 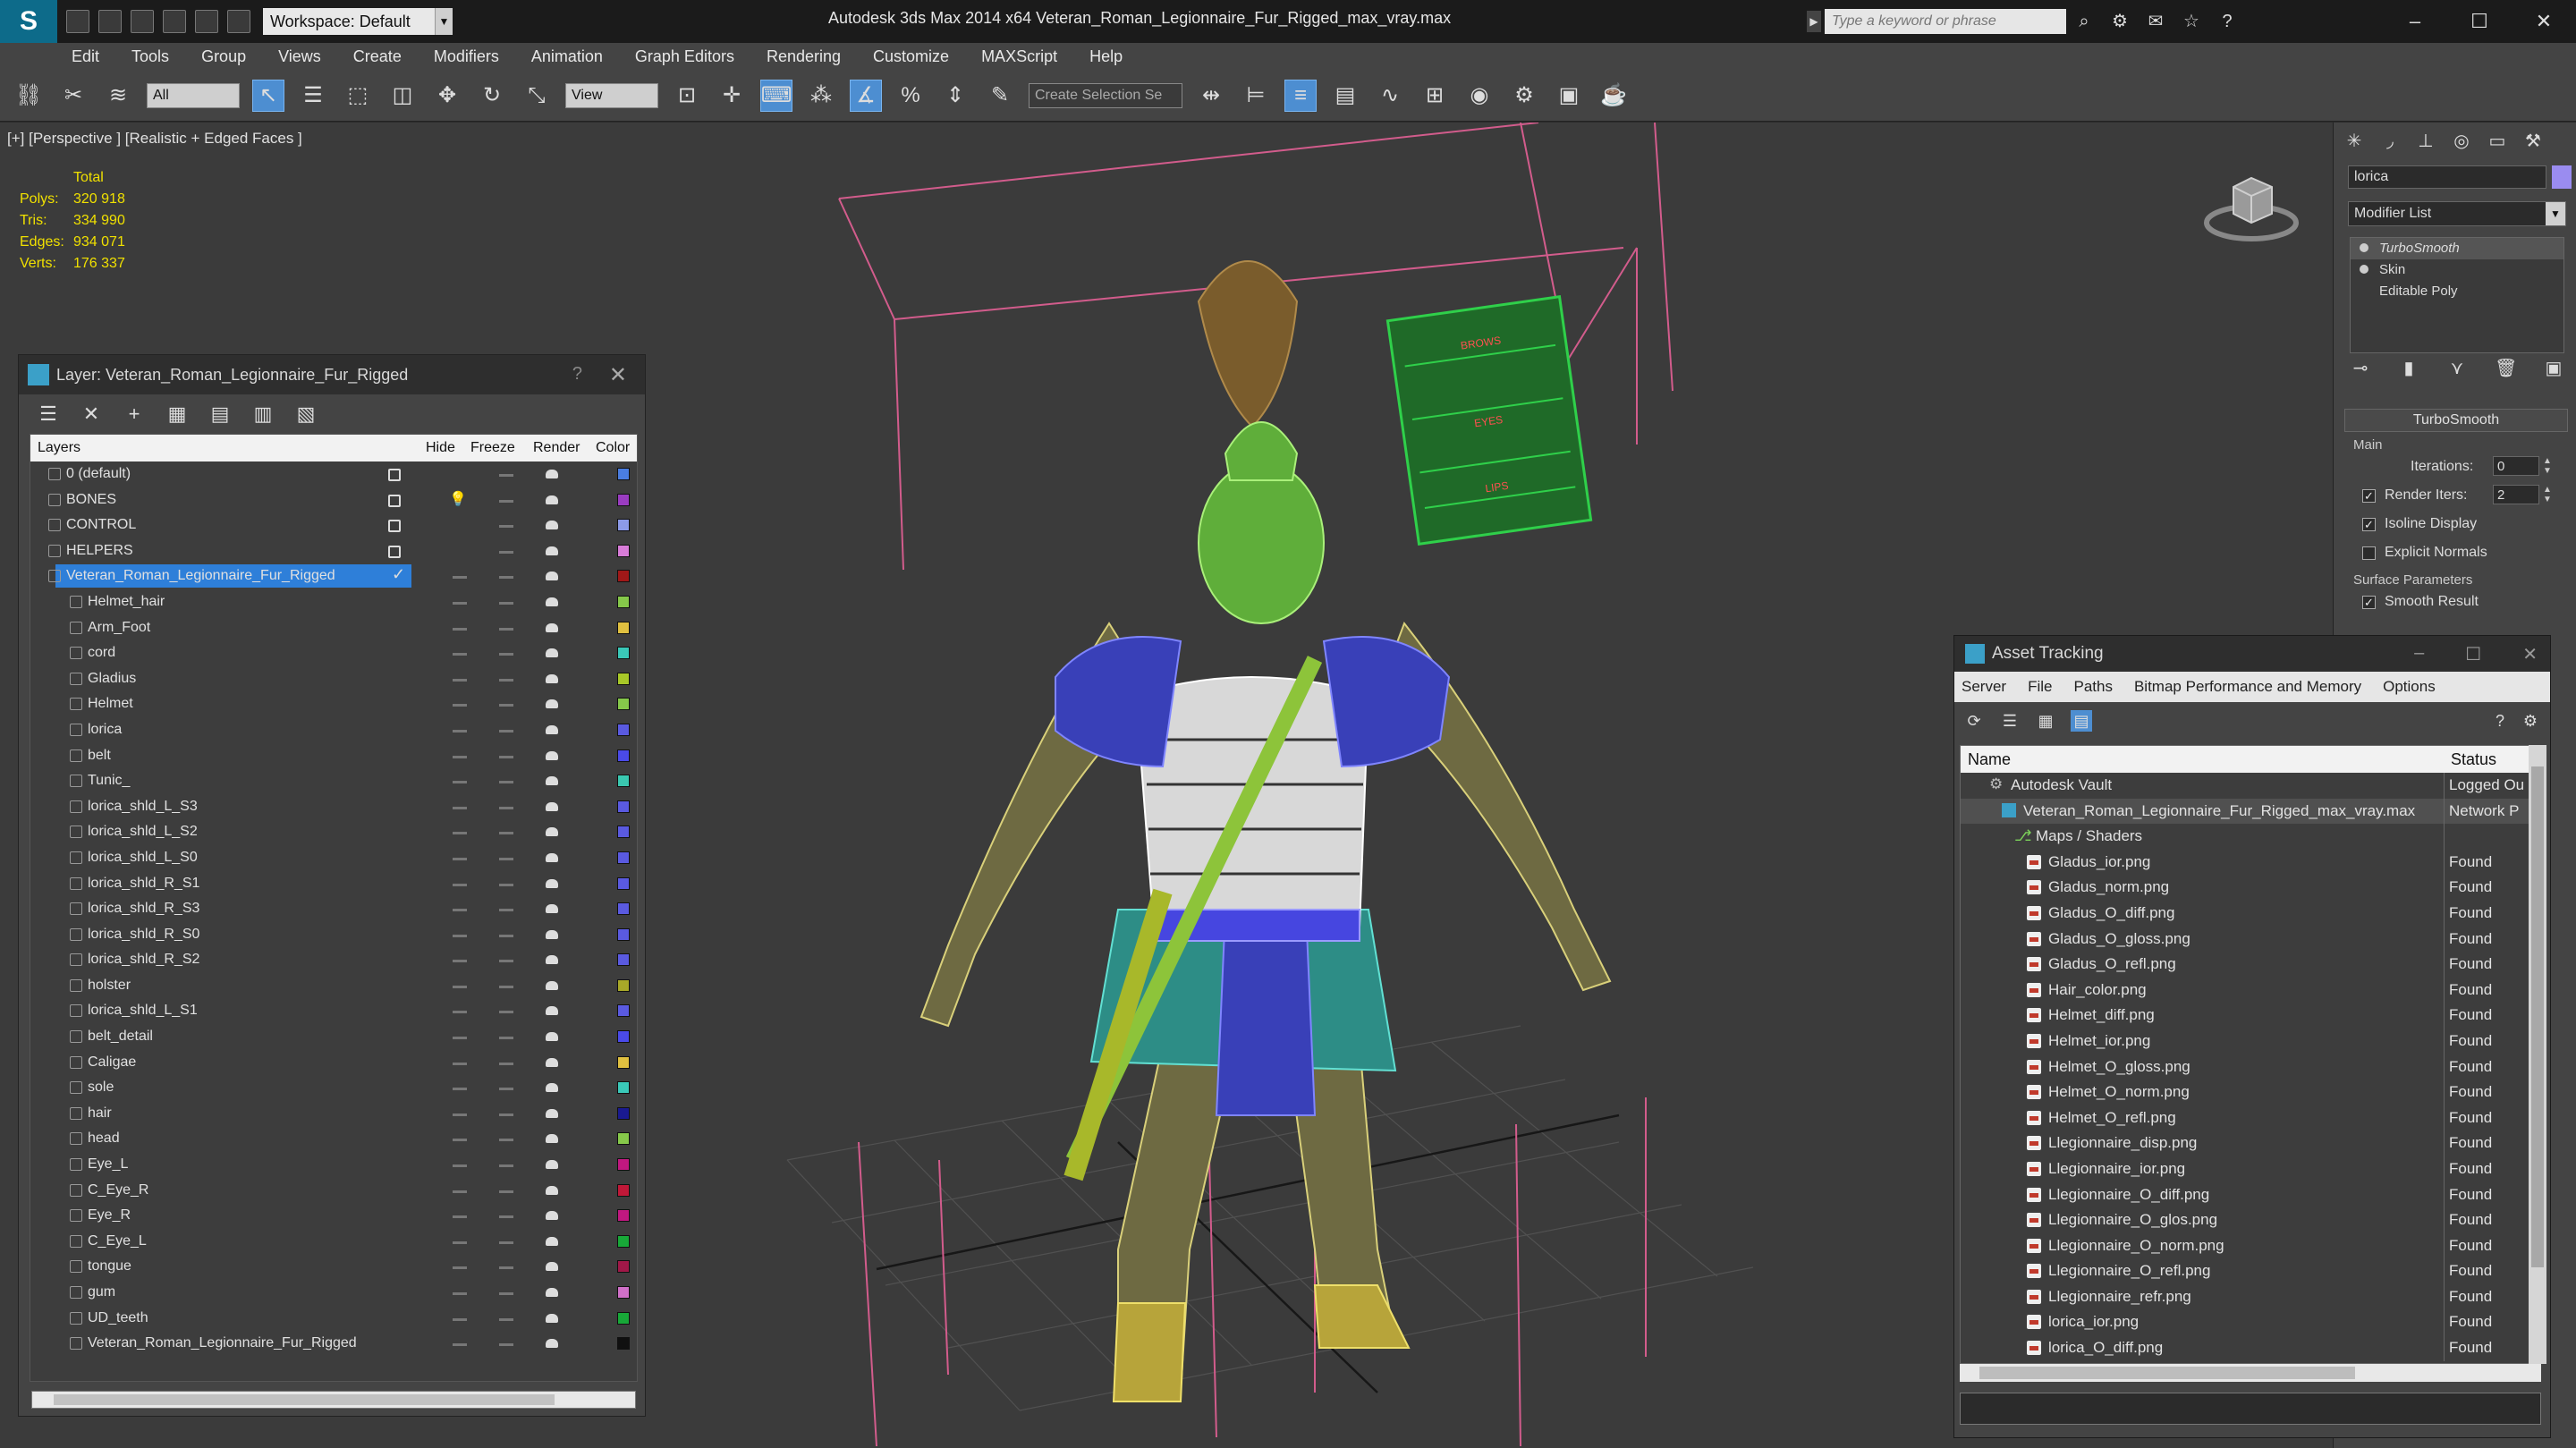 I want to click on pivot-center-icon: ⊡, so click(x=687, y=96).